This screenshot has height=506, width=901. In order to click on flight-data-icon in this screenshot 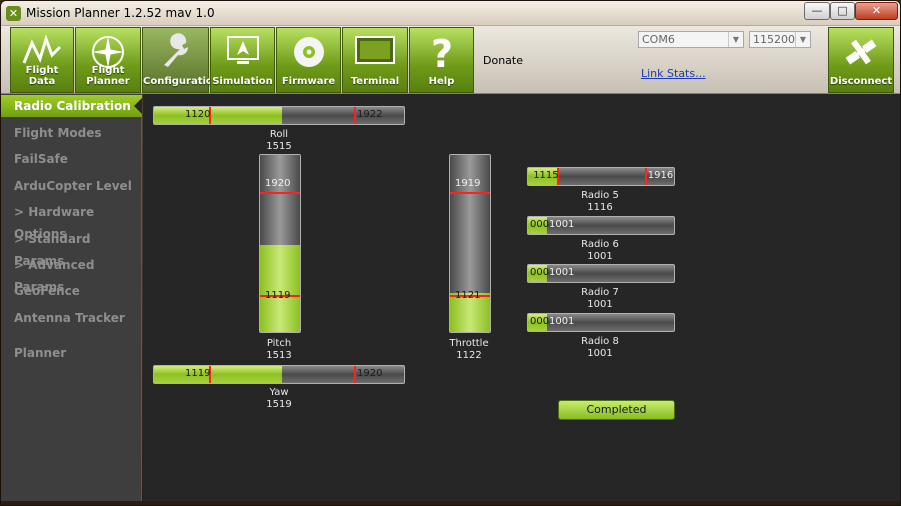, I will do `click(42, 49)`.